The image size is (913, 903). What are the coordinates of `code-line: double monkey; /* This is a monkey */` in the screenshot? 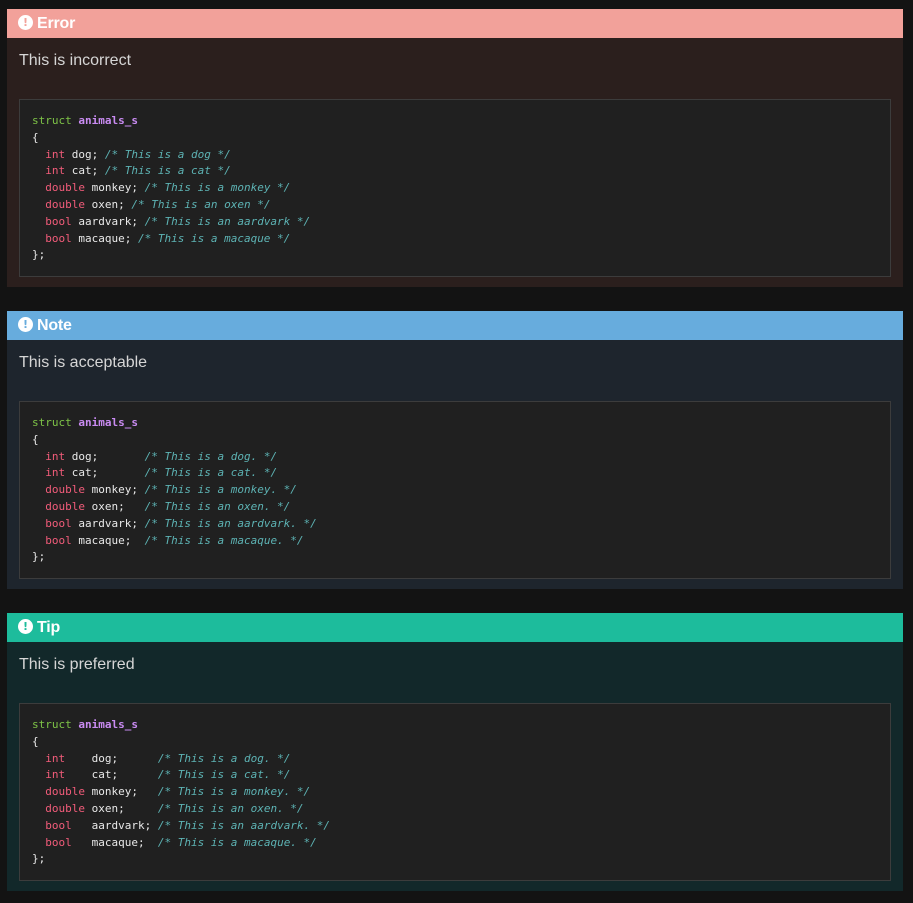 It's located at (455, 188).